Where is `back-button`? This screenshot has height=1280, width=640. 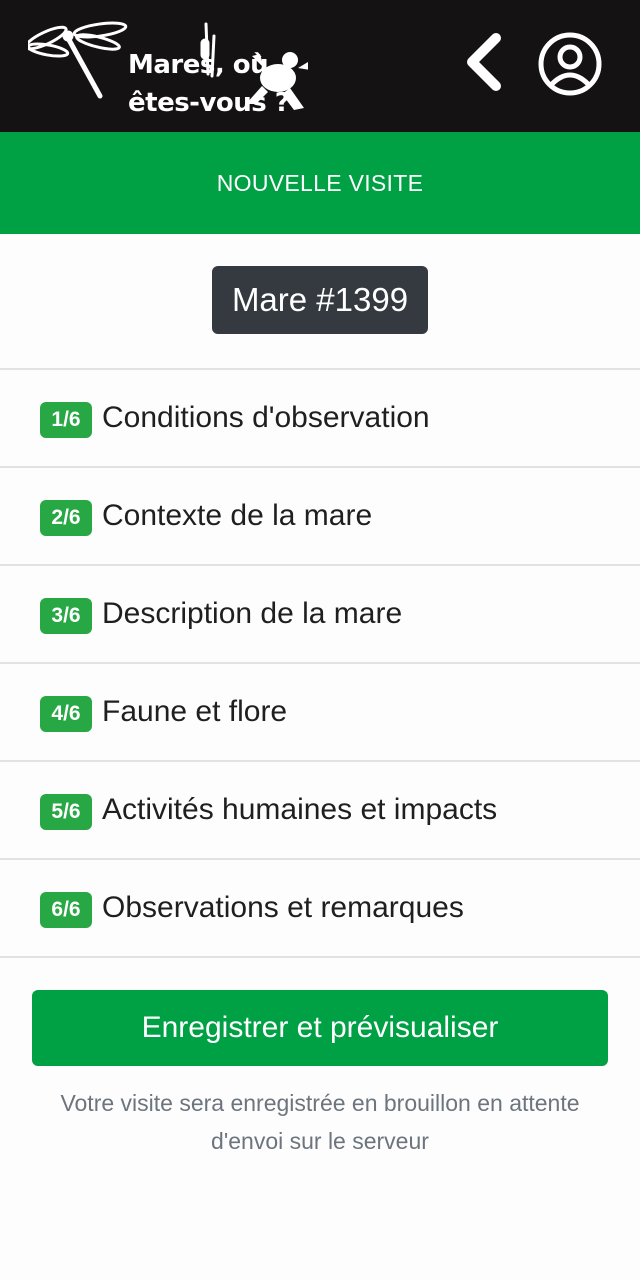 back-button is located at coordinates (484, 62).